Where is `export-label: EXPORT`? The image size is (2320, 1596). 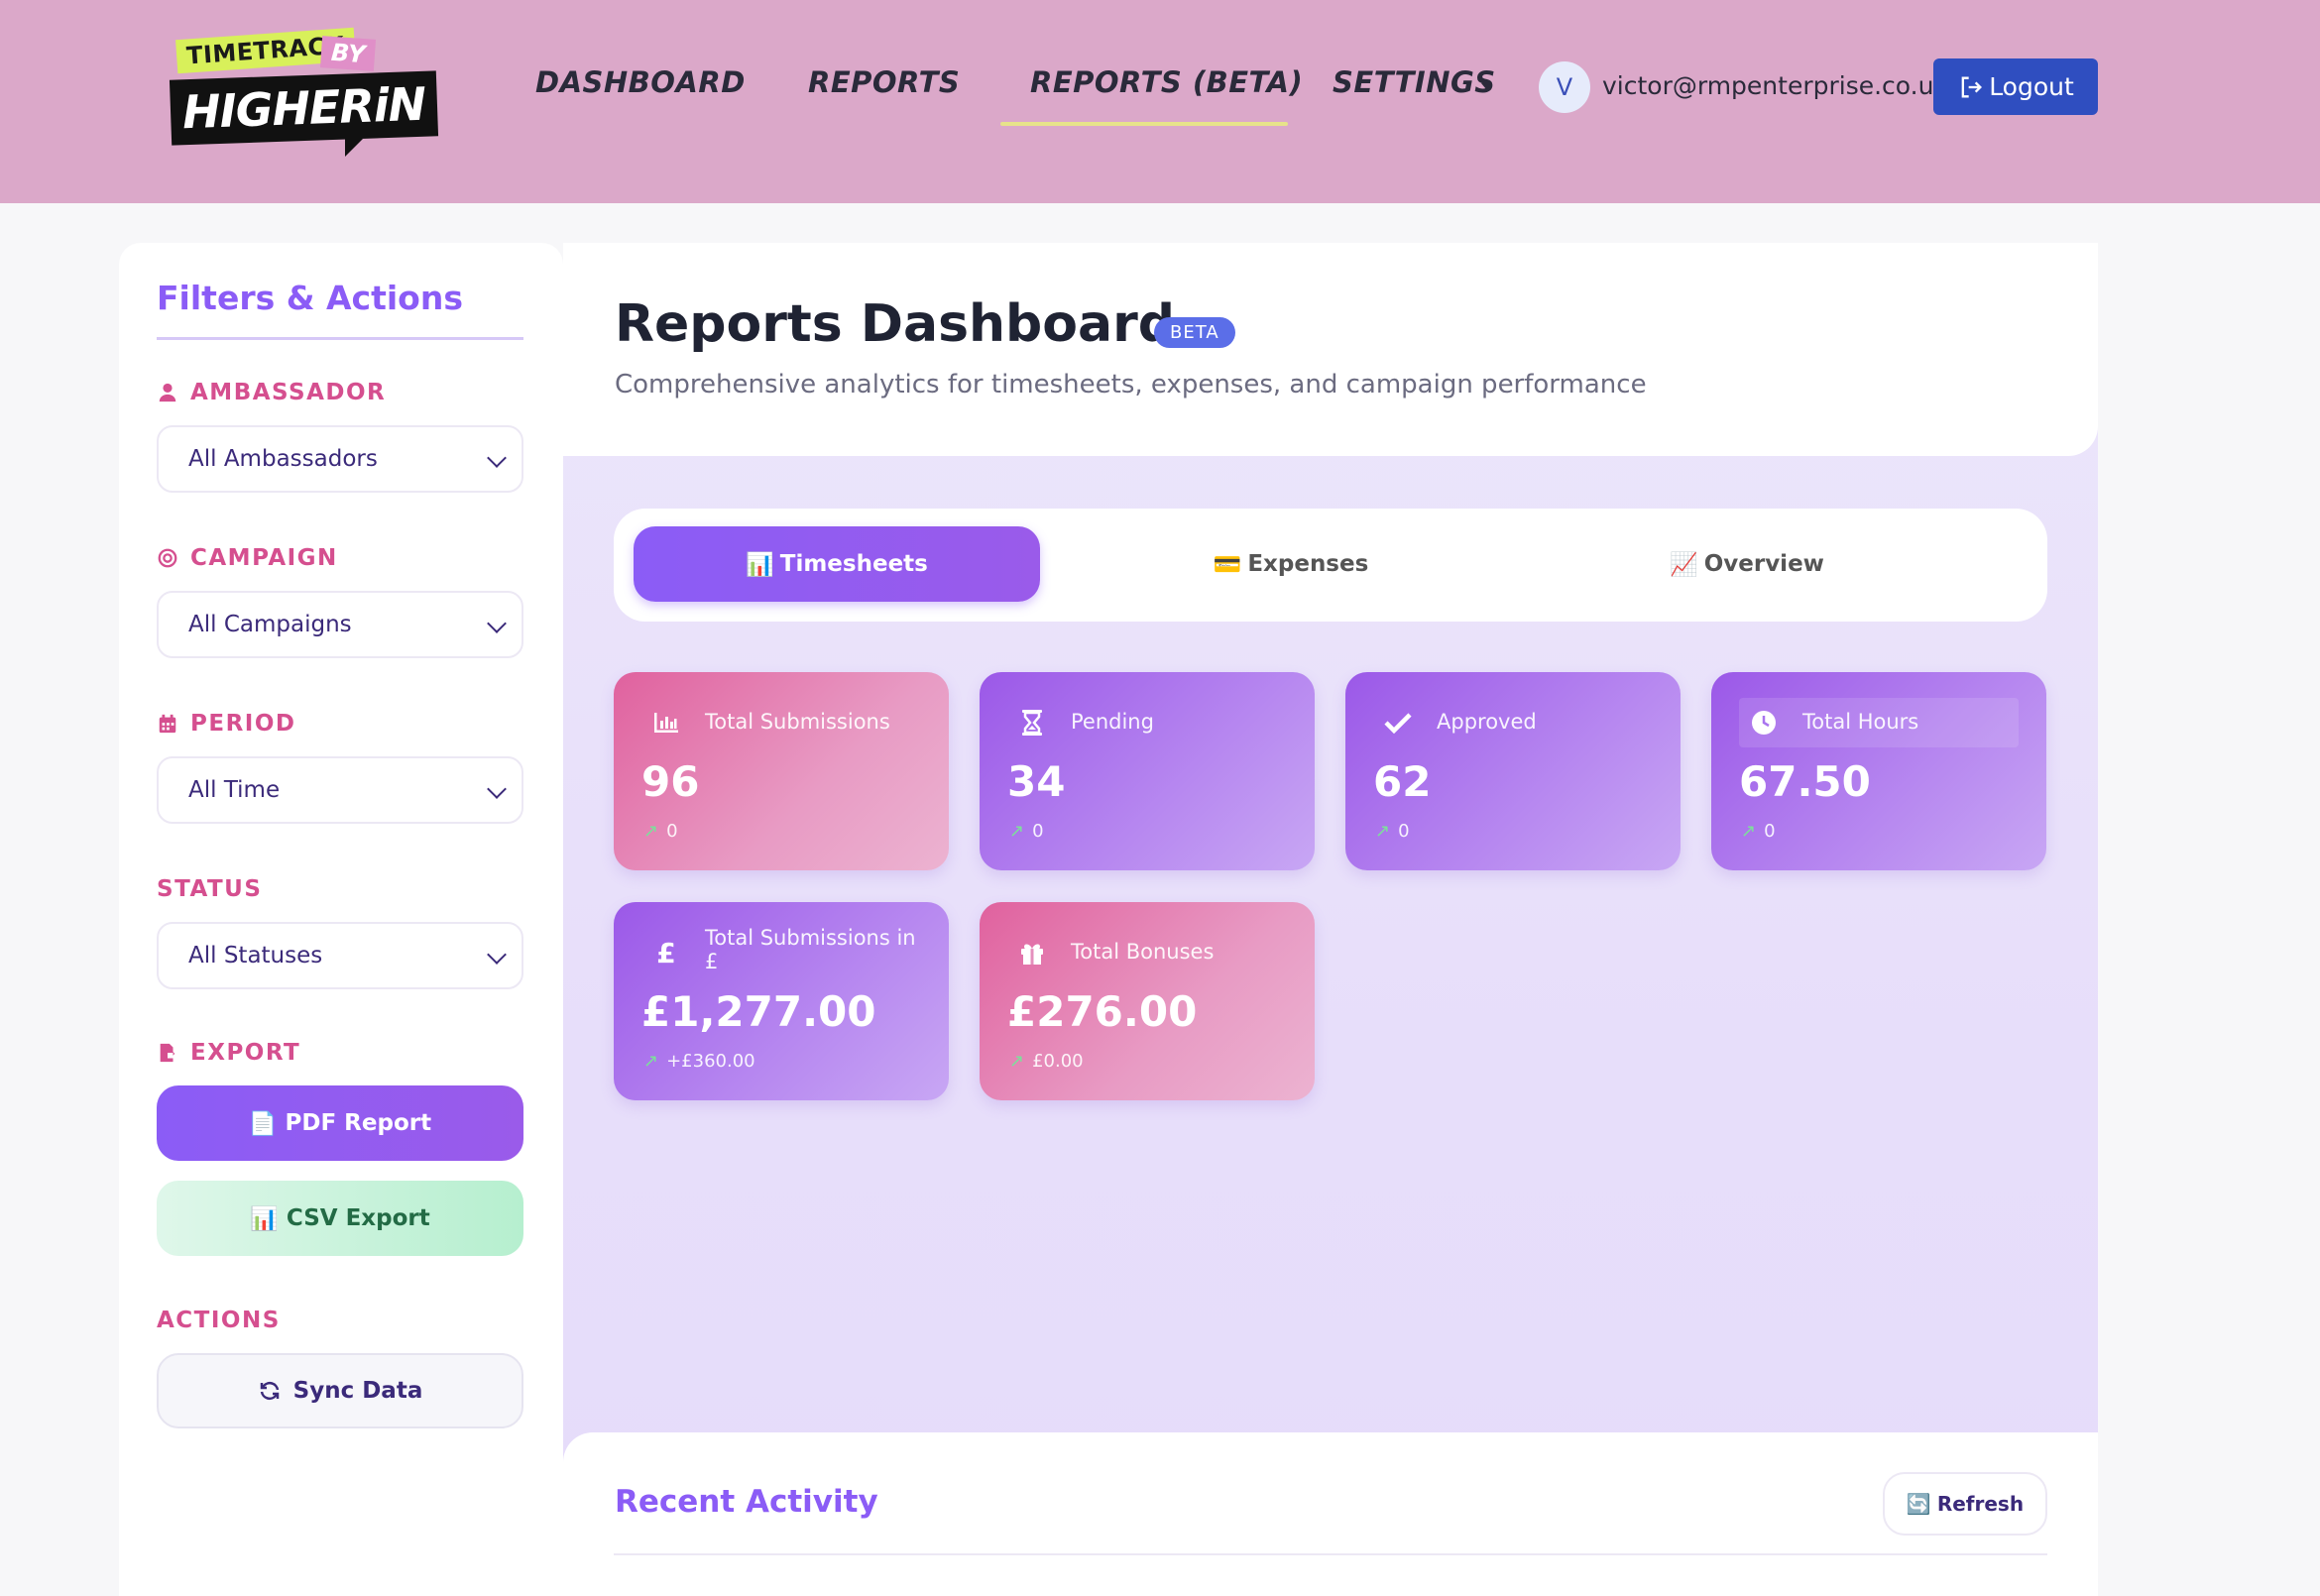 export-label: EXPORT is located at coordinates (228, 1053).